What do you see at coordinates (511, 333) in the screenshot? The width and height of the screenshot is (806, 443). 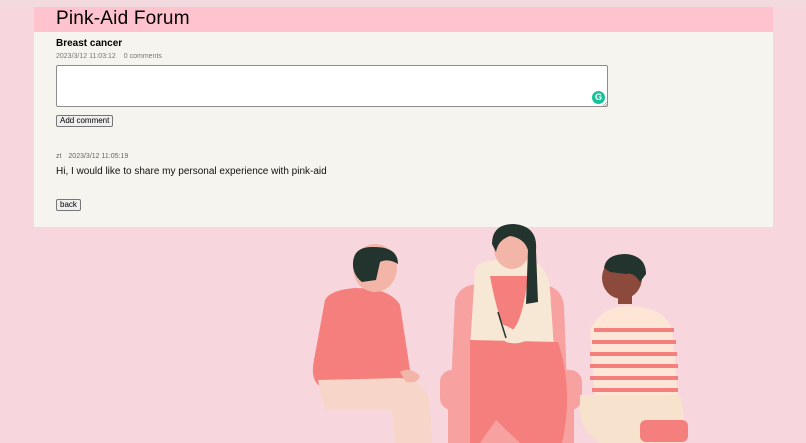 I see `center-woman-figure` at bounding box center [511, 333].